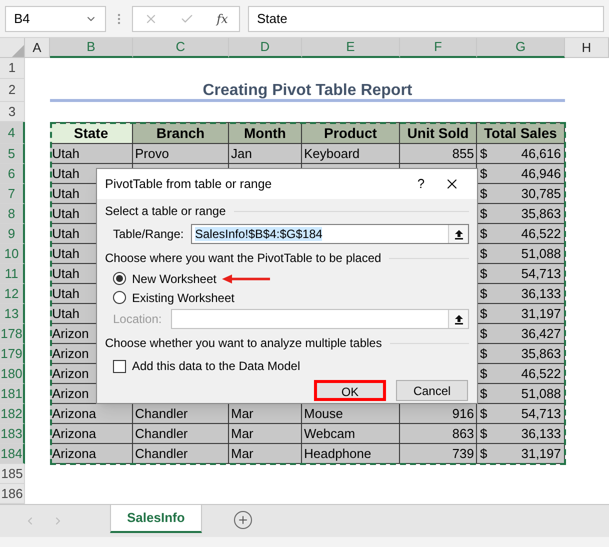  I want to click on pointer-arrow-icon, so click(246, 279).